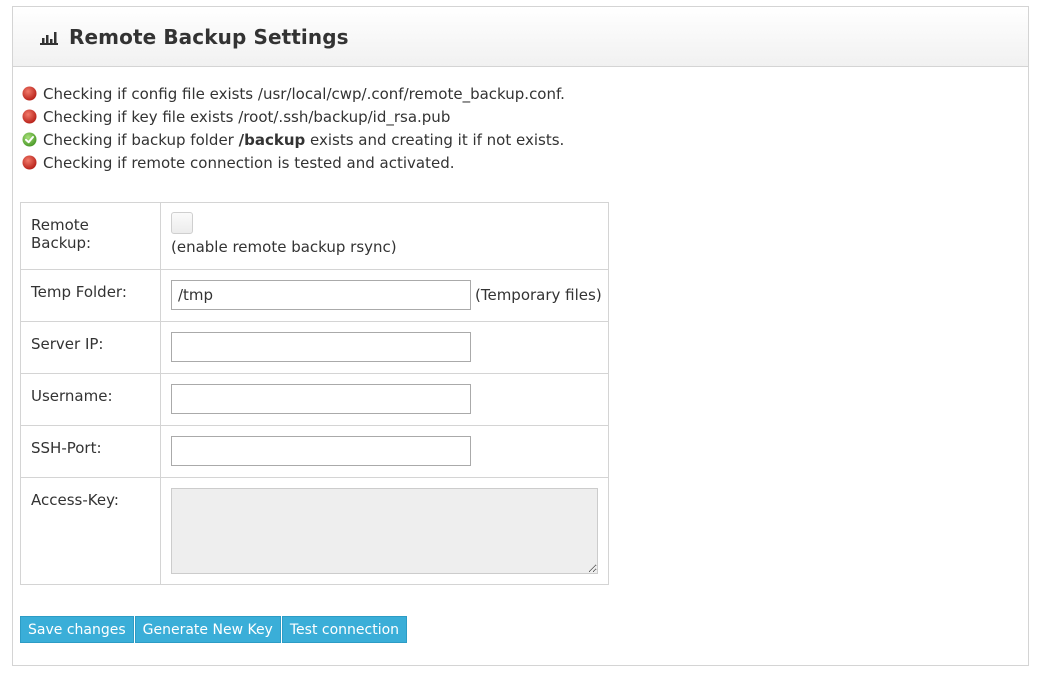 The image size is (1040, 683). Describe the element at coordinates (77, 629) in the screenshot. I see `save-changes-button: Save changes` at that location.